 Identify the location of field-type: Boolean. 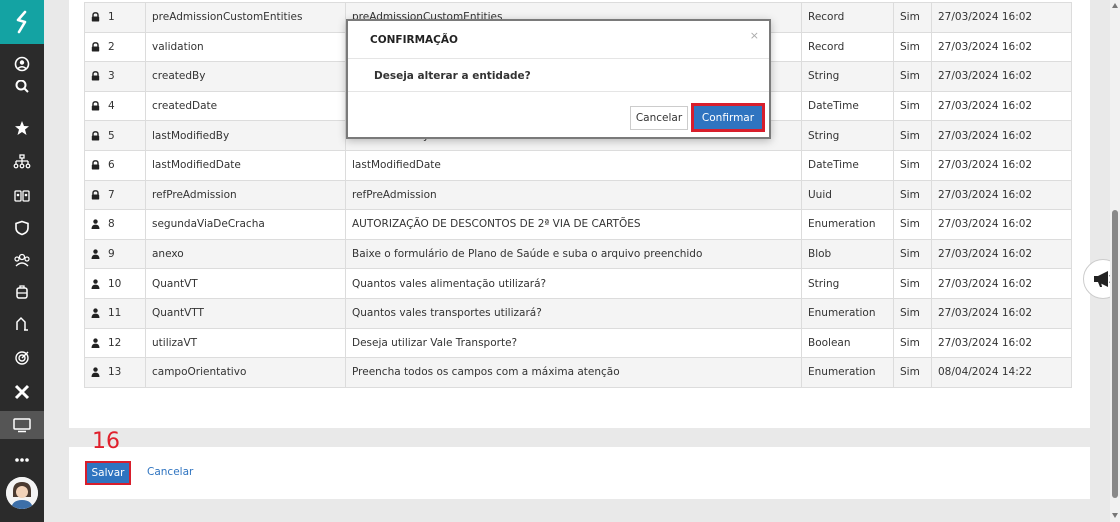
(847, 343).